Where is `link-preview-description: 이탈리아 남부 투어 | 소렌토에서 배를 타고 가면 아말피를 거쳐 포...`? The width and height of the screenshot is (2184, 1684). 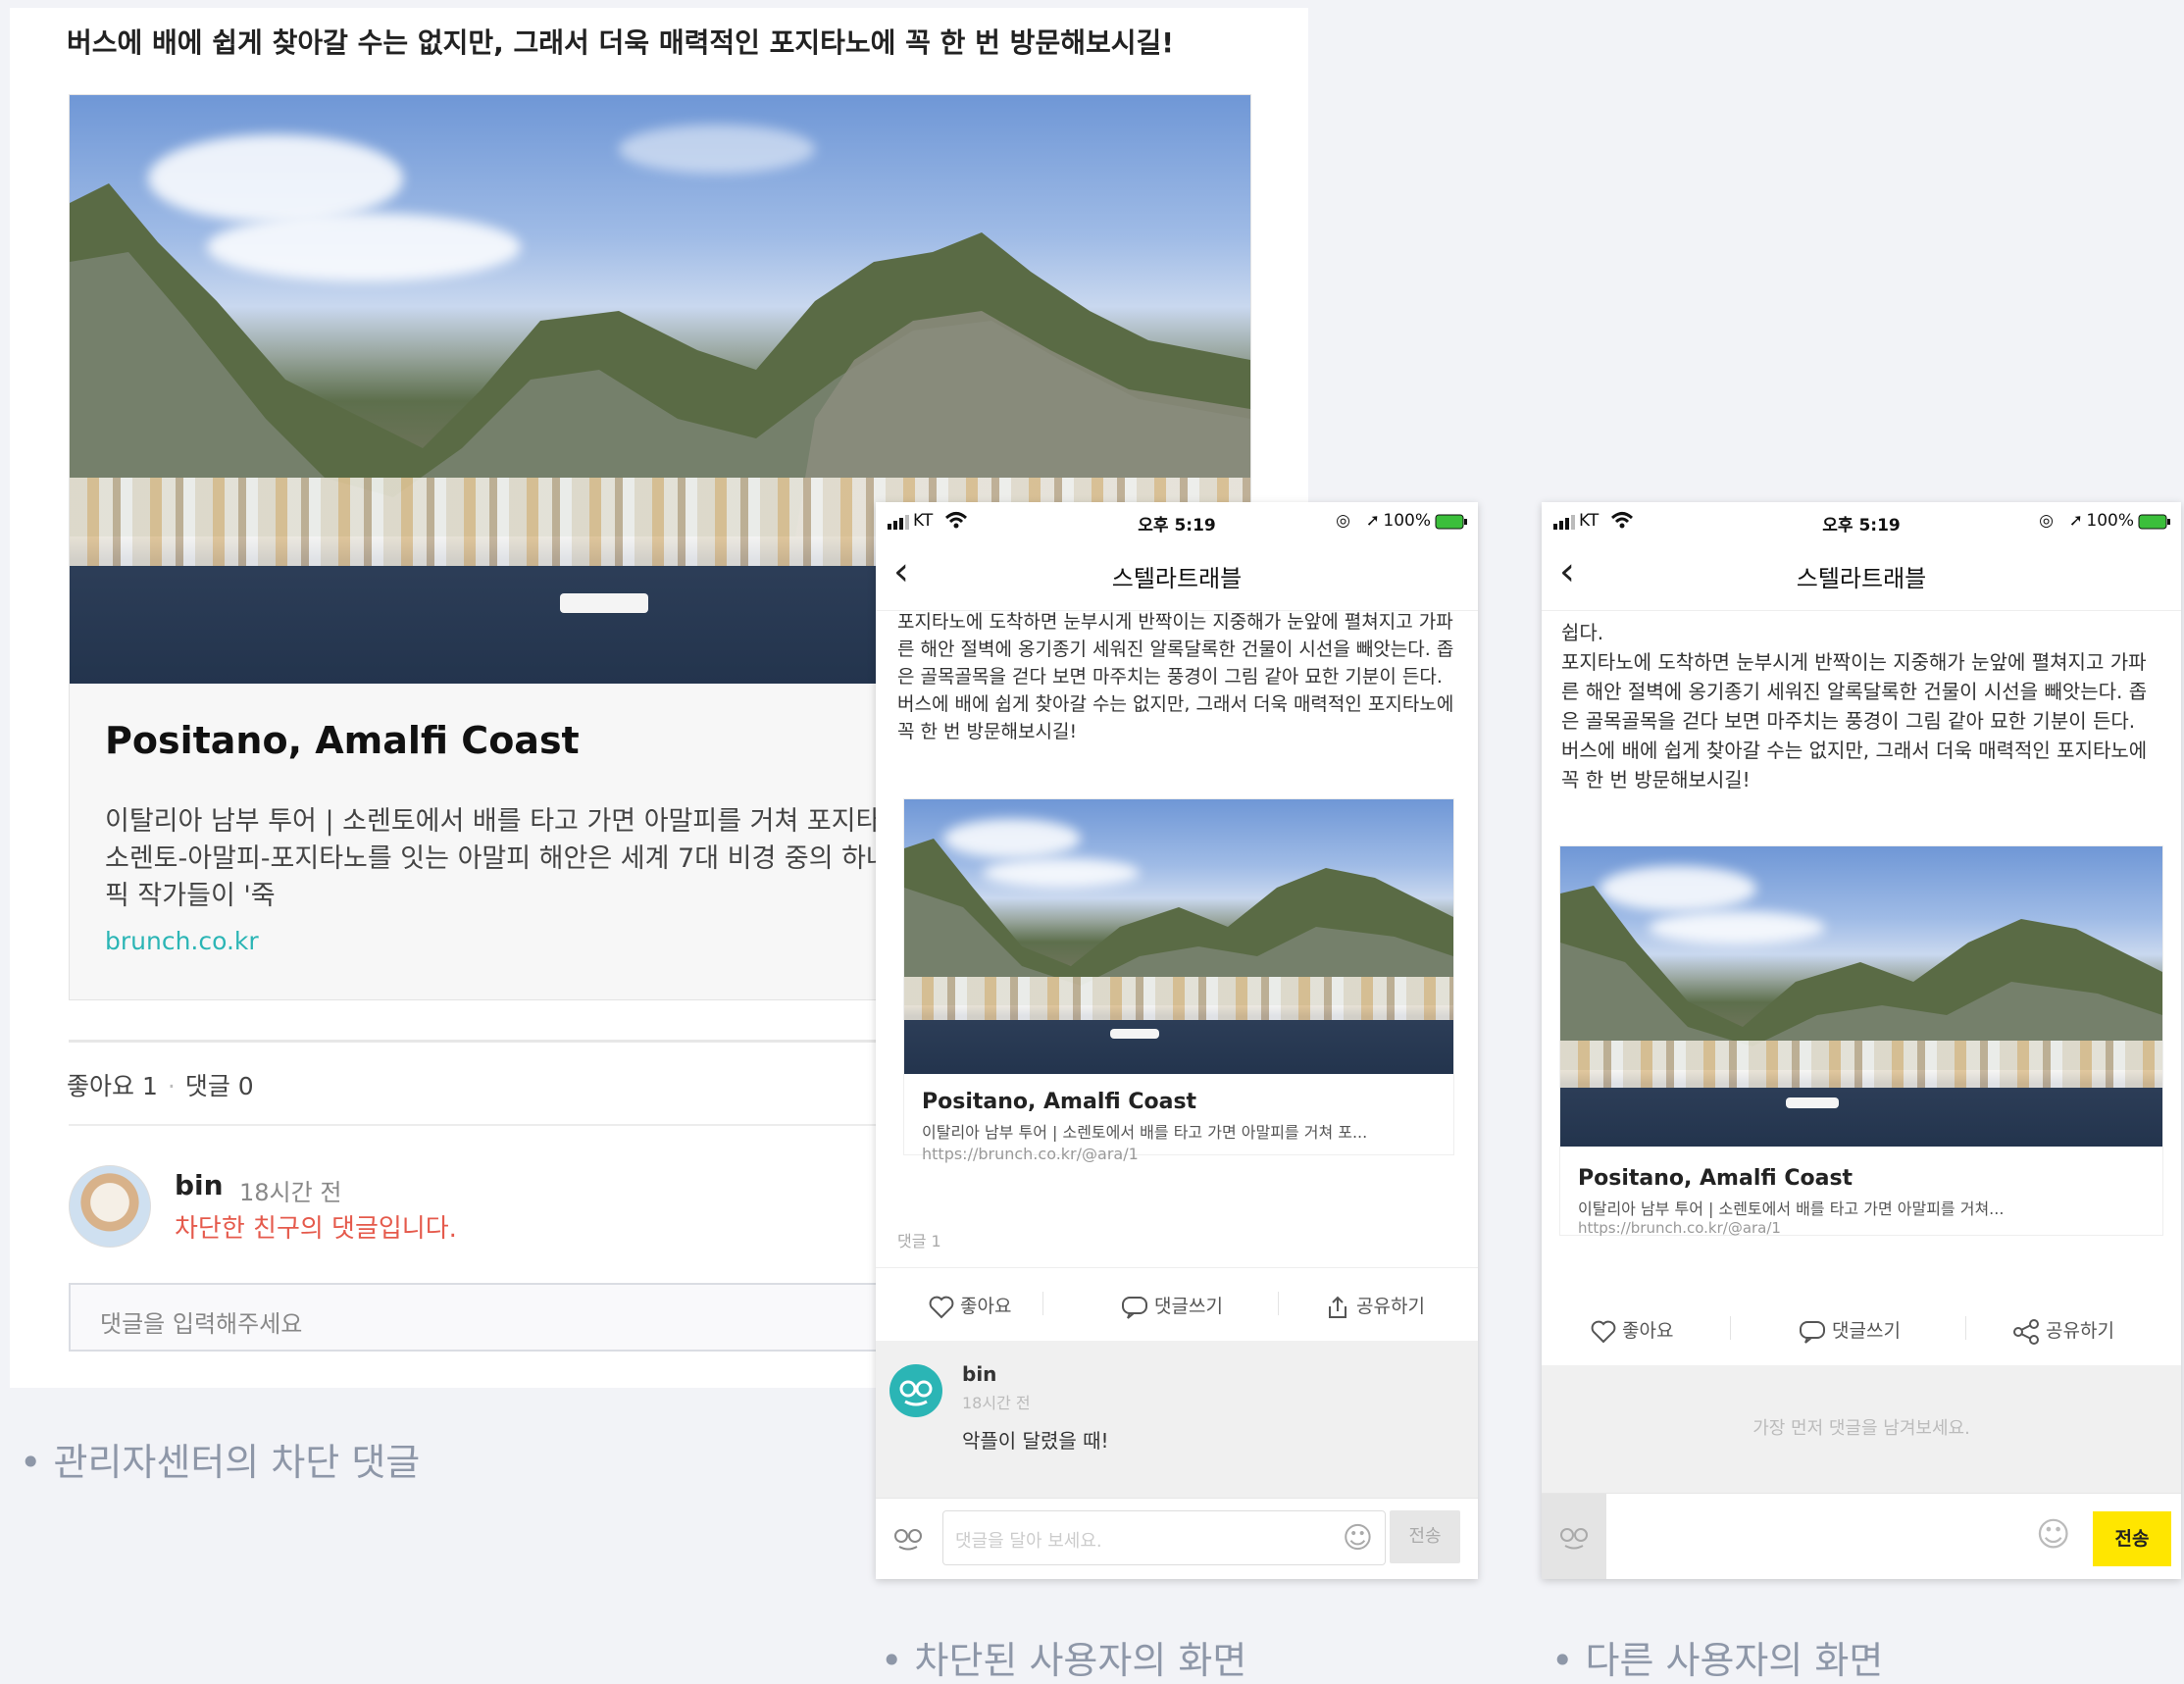 link-preview-description: 이탈리아 남부 투어 | 소렌토에서 배를 타고 가면 아말피를 거쳐 포... is located at coordinates (1145, 1132).